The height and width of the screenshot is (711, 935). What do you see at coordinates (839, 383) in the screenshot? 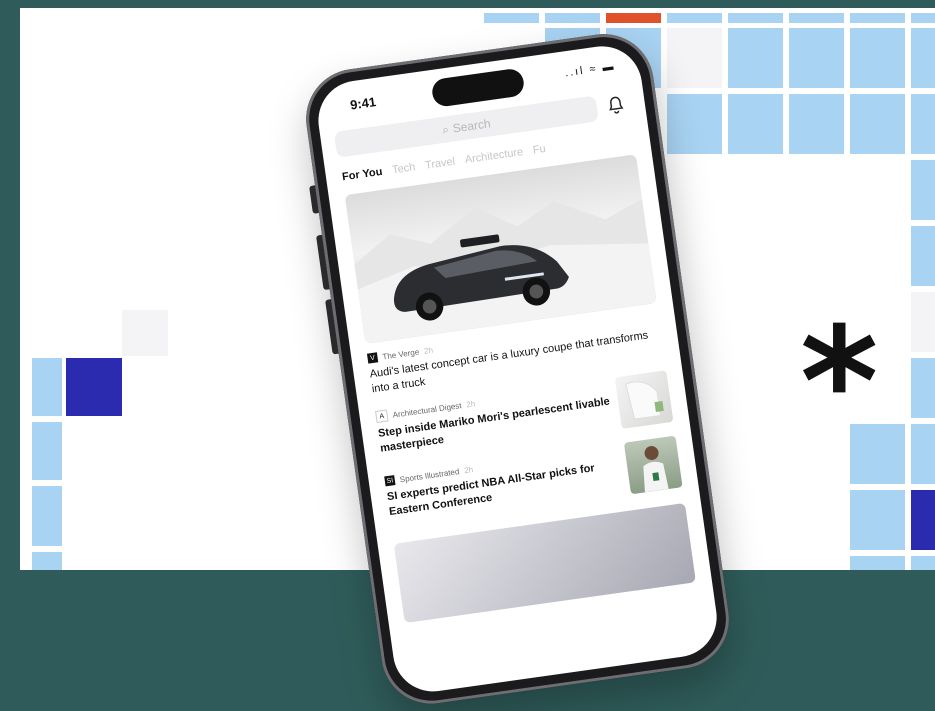
I see `asterisk-mark: *` at bounding box center [839, 383].